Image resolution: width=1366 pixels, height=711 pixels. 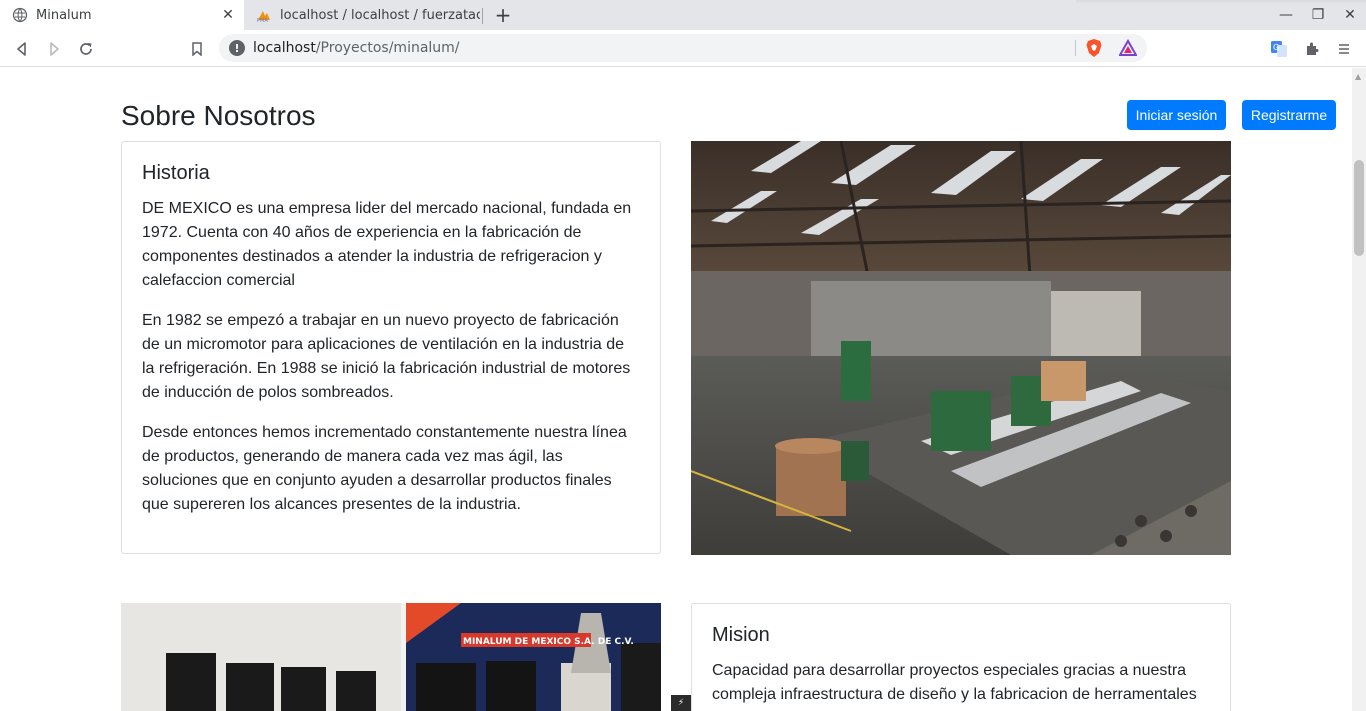 What do you see at coordinates (548, 642) in the screenshot?
I see `expo-banner-text: MINALUM DE MEXICO S.A. DE C.V.` at bounding box center [548, 642].